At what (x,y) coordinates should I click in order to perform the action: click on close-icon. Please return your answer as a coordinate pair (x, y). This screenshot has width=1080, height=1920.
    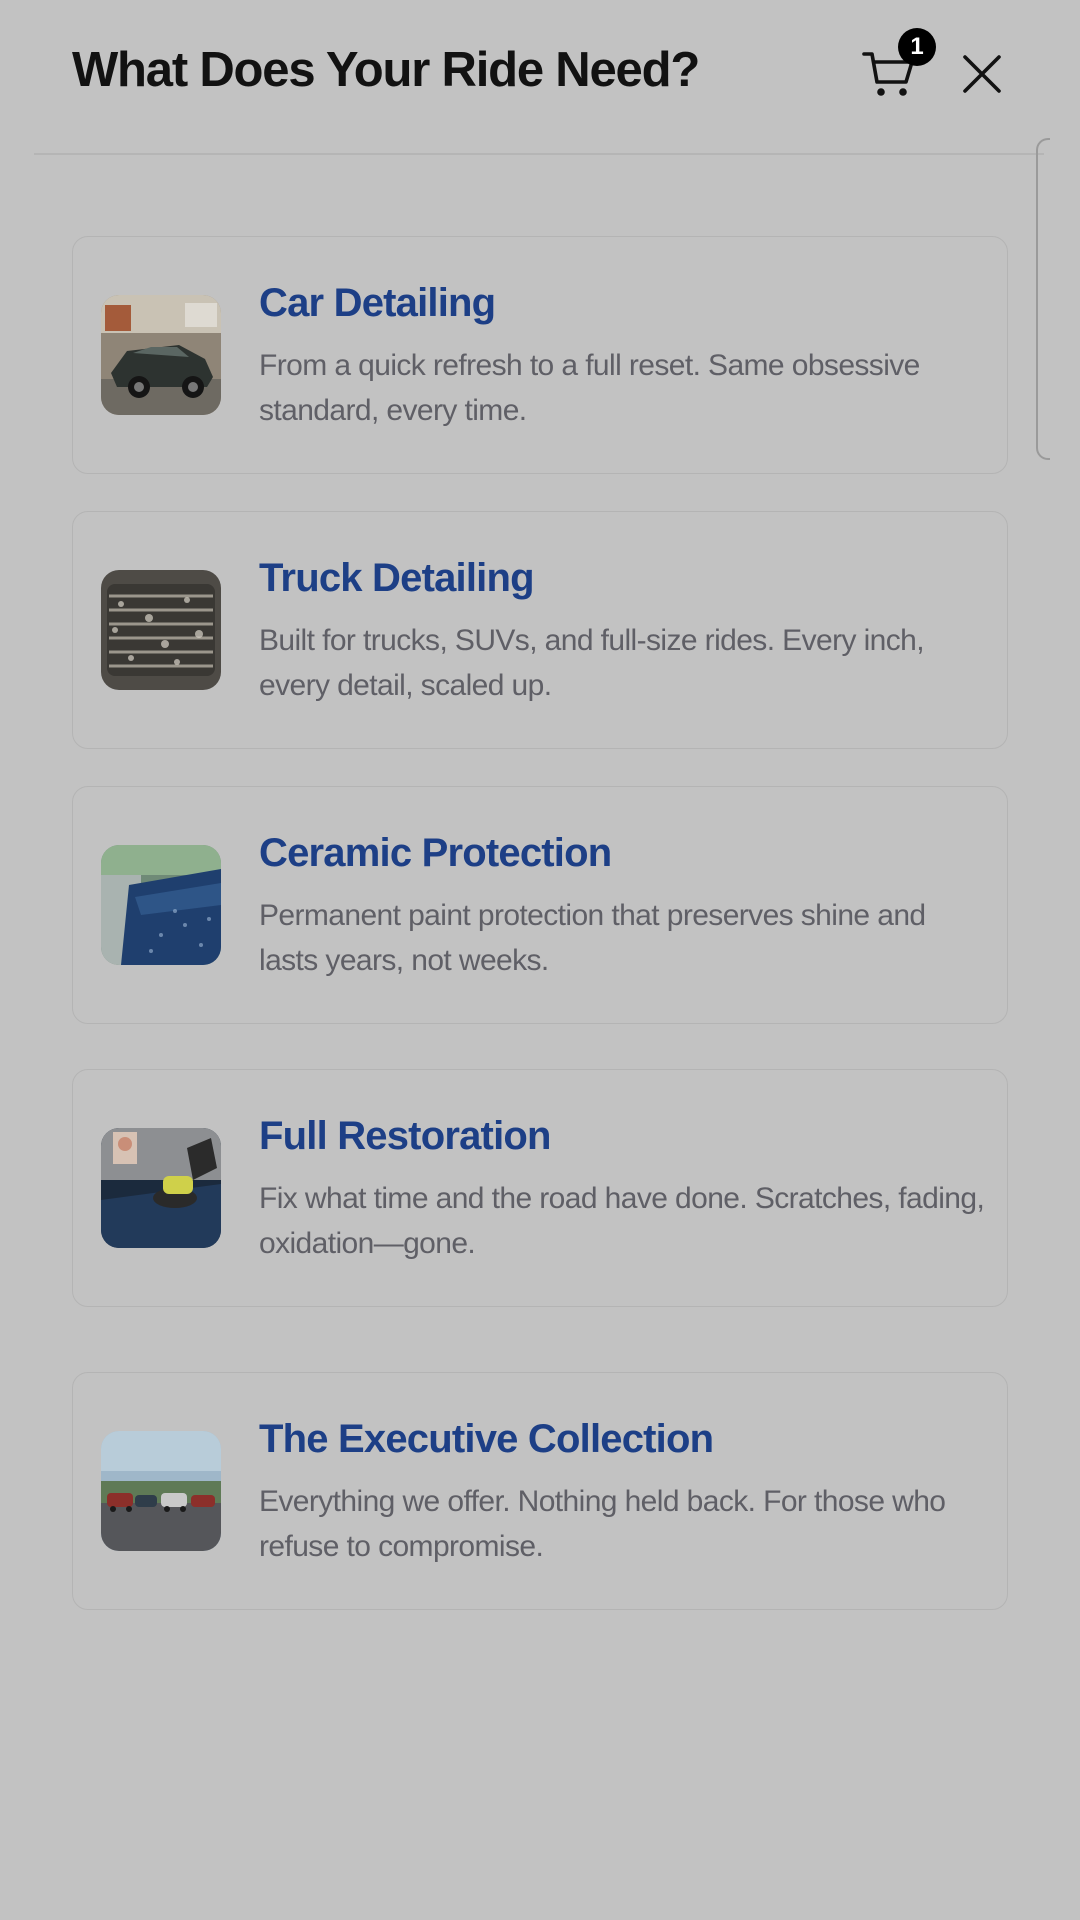
    Looking at the image, I should click on (982, 74).